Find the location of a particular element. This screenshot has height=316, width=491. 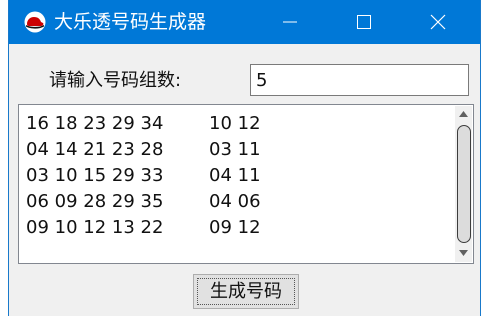

close-button is located at coordinates (438, 22).